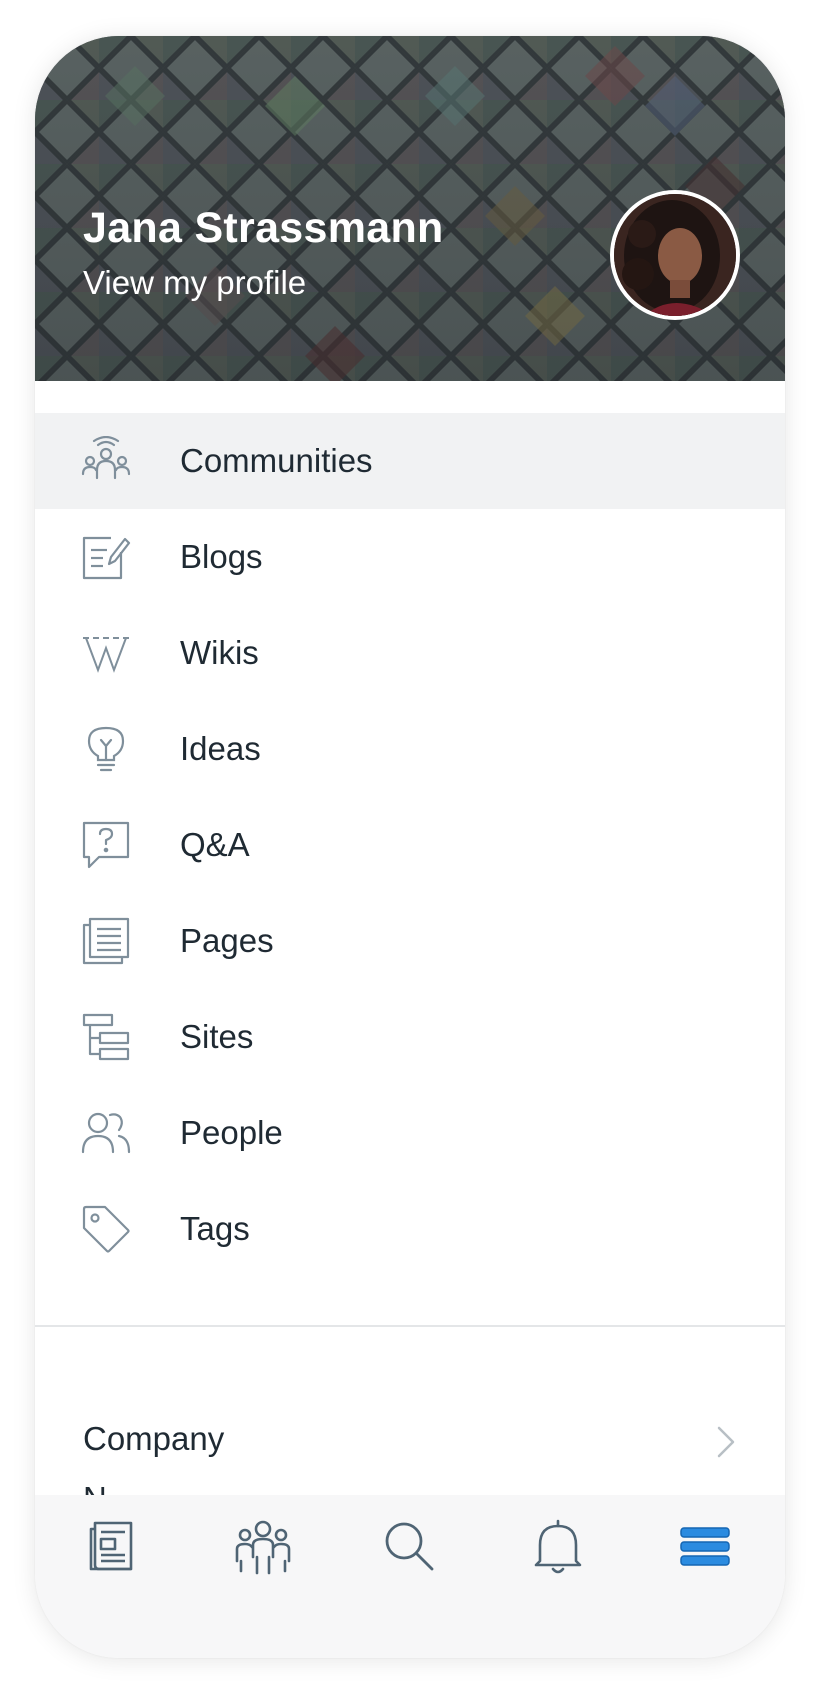 This screenshot has height=1694, width=820. What do you see at coordinates (154, 1438) in the screenshot?
I see `company-label: Company` at bounding box center [154, 1438].